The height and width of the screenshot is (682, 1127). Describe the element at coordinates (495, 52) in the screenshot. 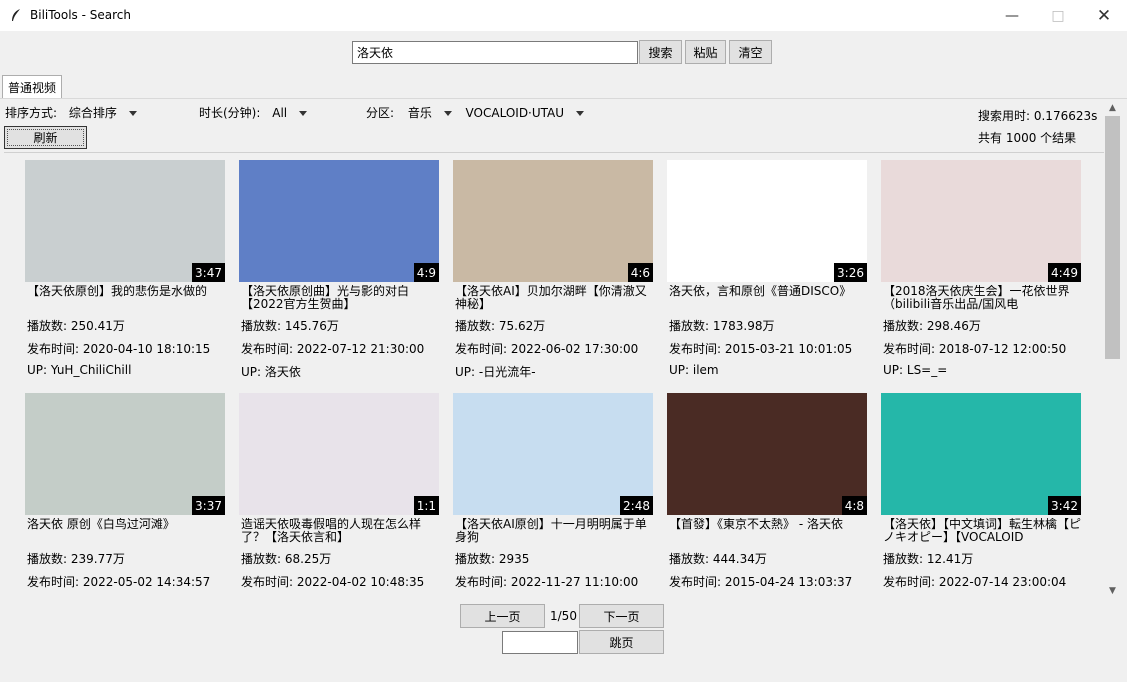

I see `search-input` at that location.